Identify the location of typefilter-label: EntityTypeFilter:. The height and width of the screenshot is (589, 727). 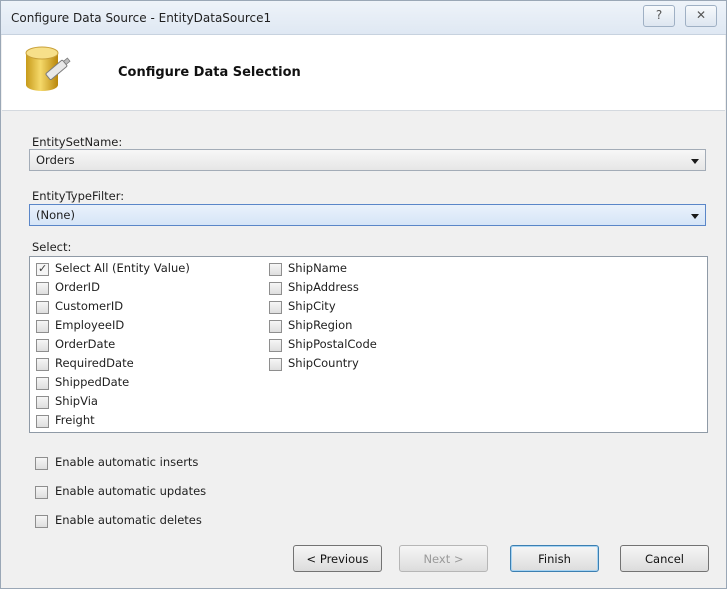
(78, 196).